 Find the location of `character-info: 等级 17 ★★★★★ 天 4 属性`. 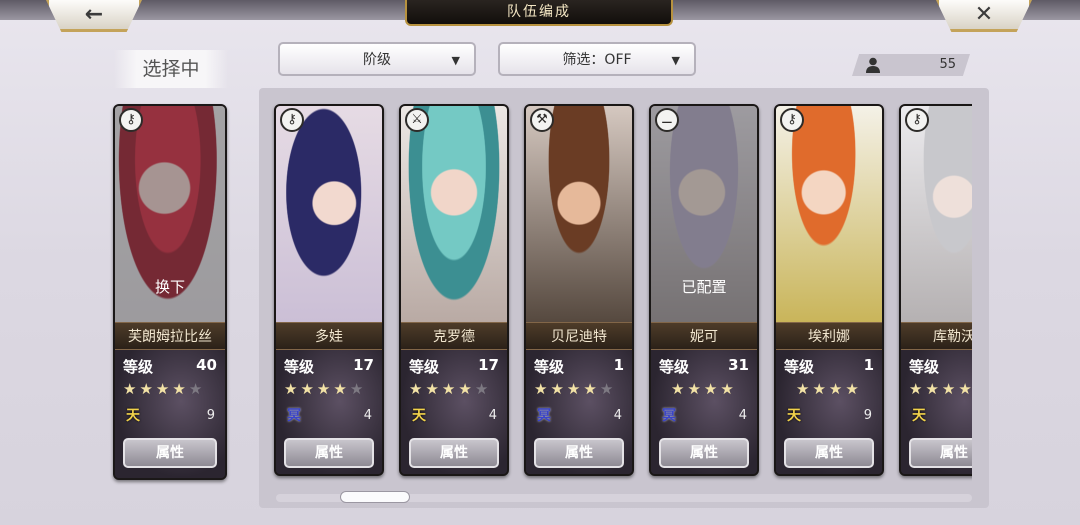

character-info: 等级 17 ★★★★★ 天 4 属性 is located at coordinates (454, 412).